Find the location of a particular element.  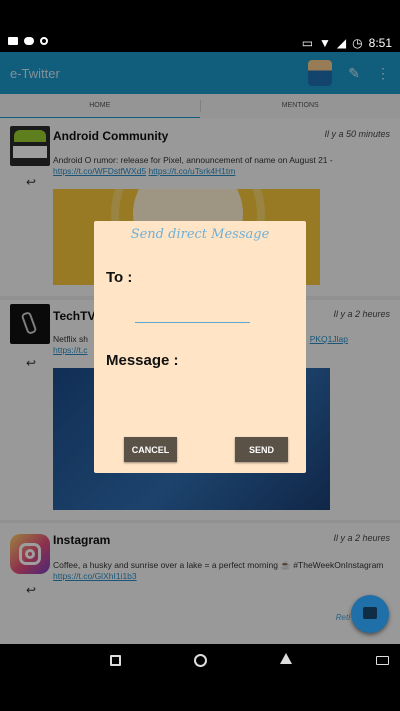

status-left-icons is located at coordinates (28, 41).